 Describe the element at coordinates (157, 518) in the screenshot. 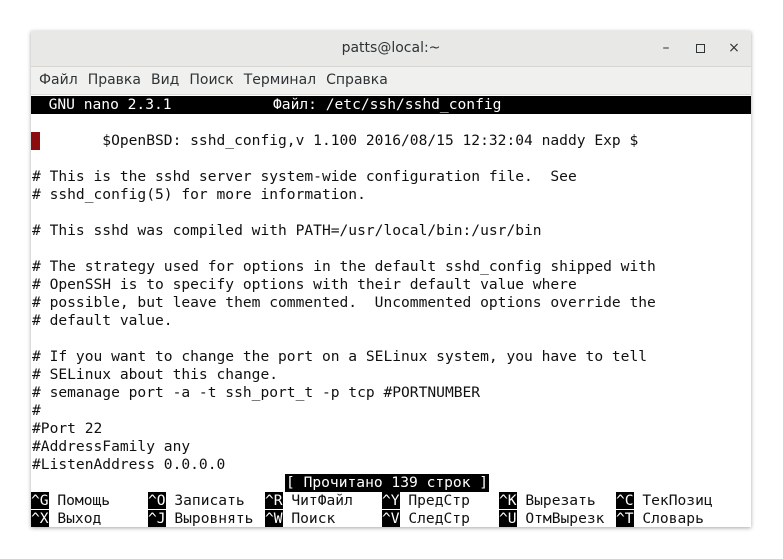

I see `shortcut-key: ^J` at that location.